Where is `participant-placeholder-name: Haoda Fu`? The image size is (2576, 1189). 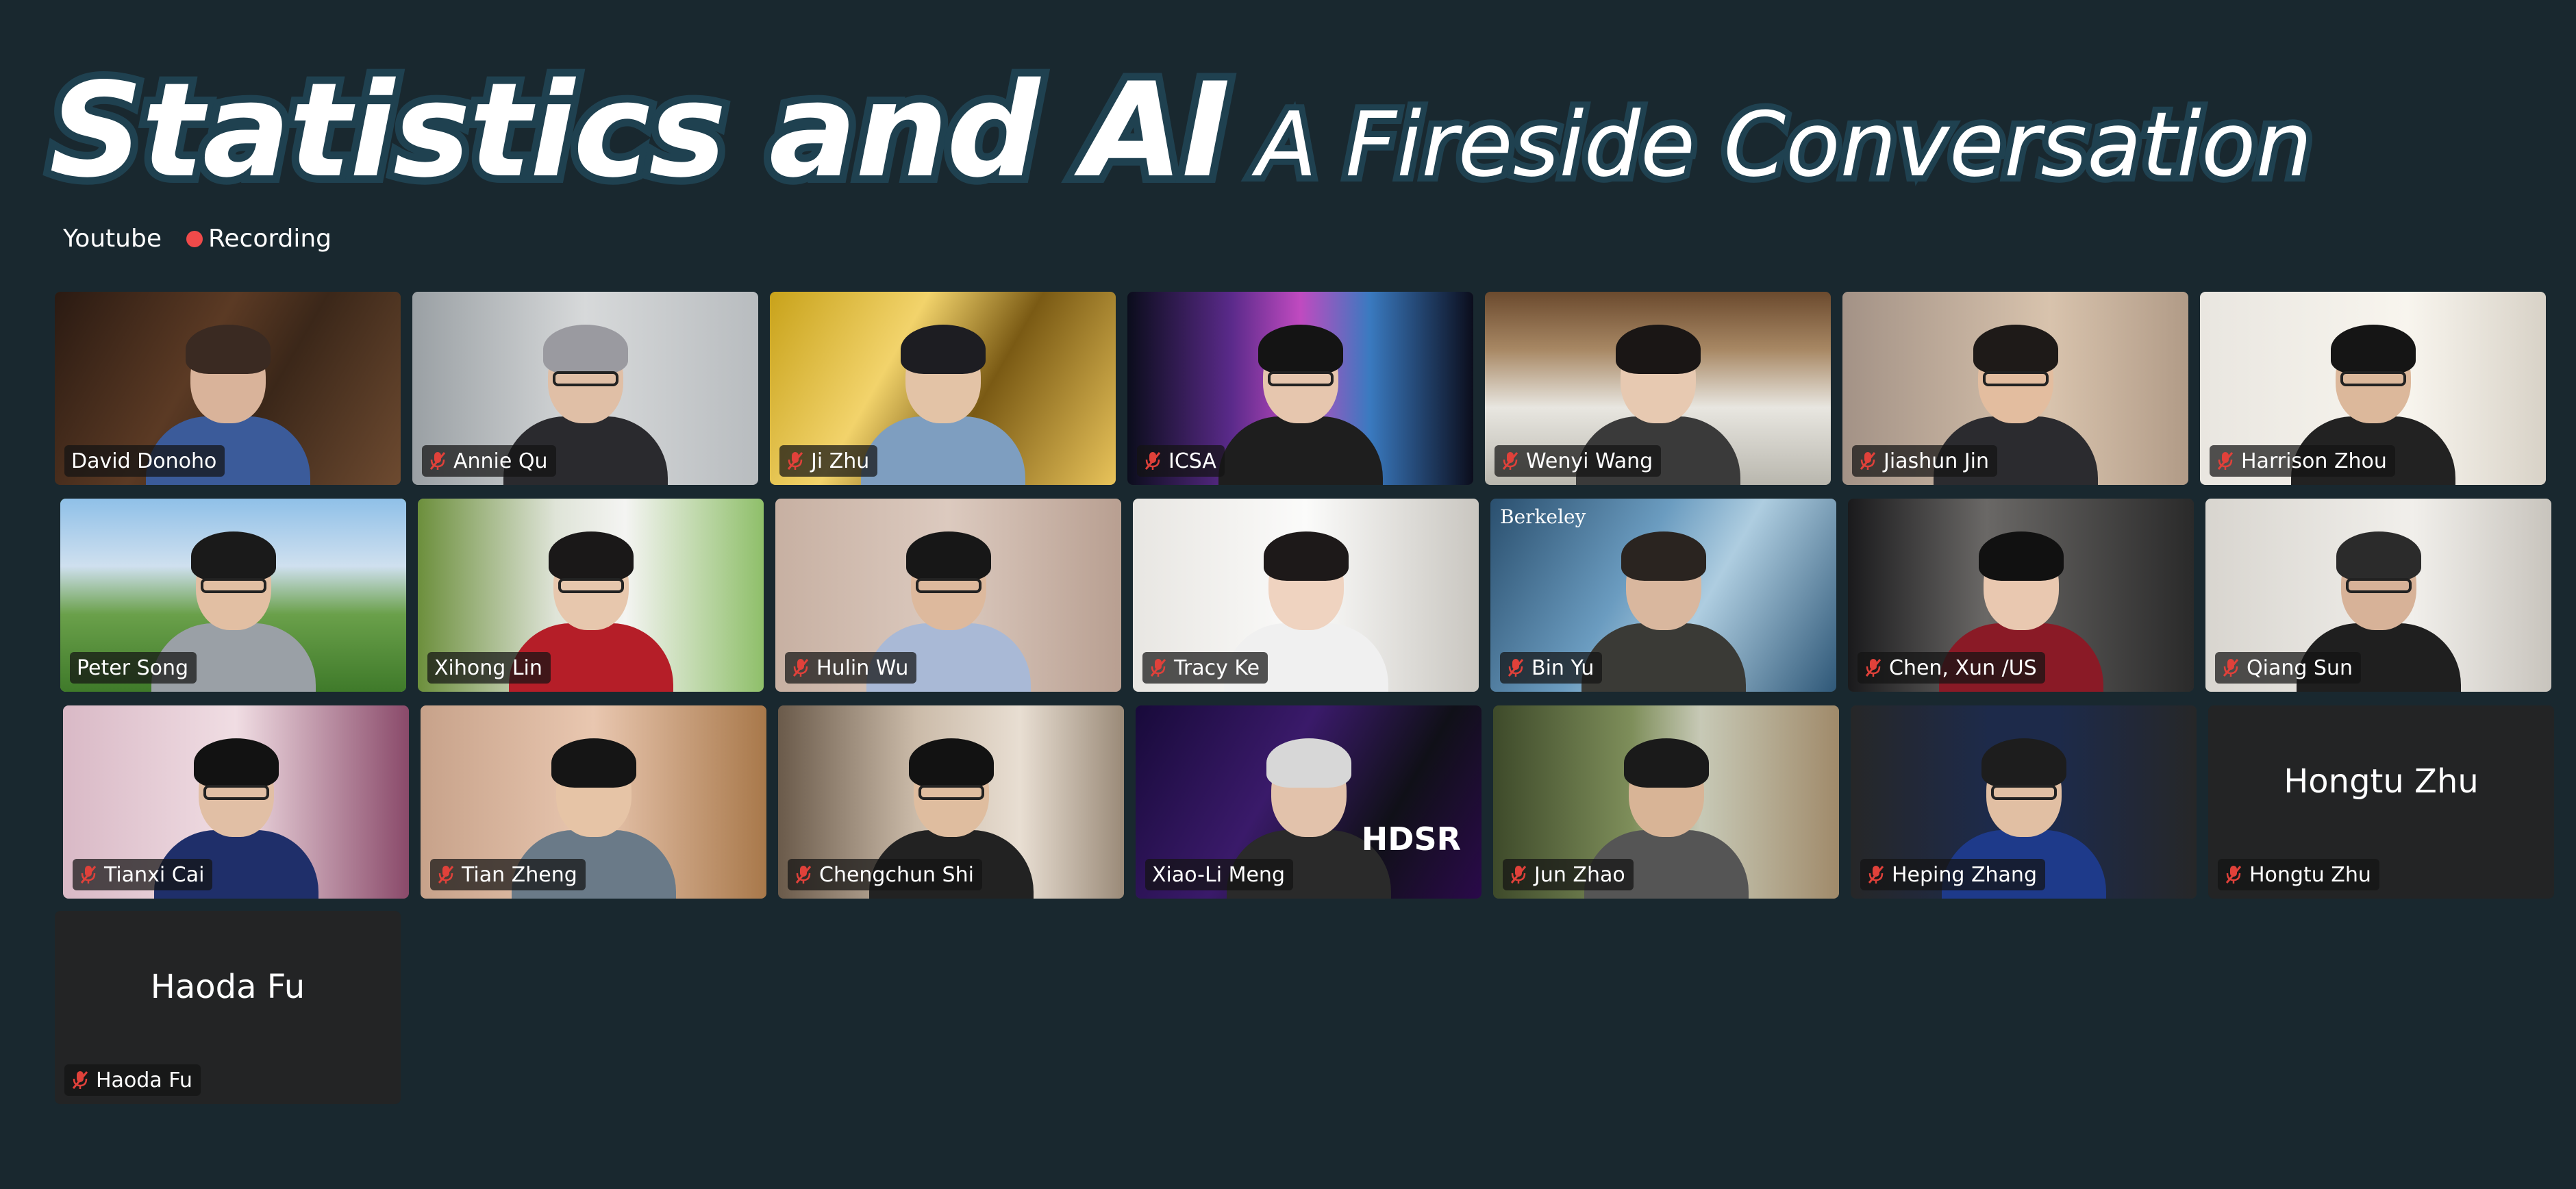
participant-placeholder-name: Haoda Fu is located at coordinates (227, 987).